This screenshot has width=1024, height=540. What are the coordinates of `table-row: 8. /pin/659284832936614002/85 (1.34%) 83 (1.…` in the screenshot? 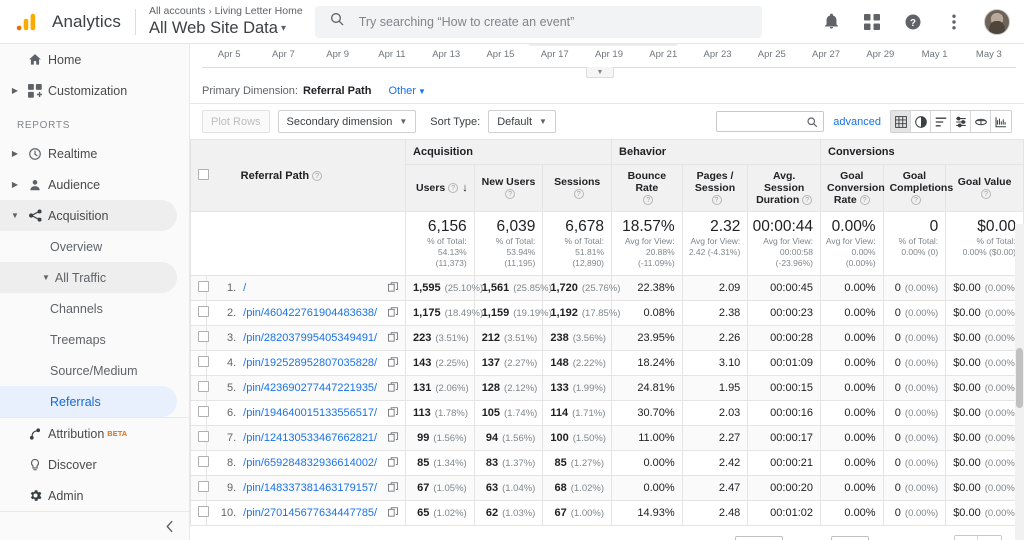 It's located at (607, 463).